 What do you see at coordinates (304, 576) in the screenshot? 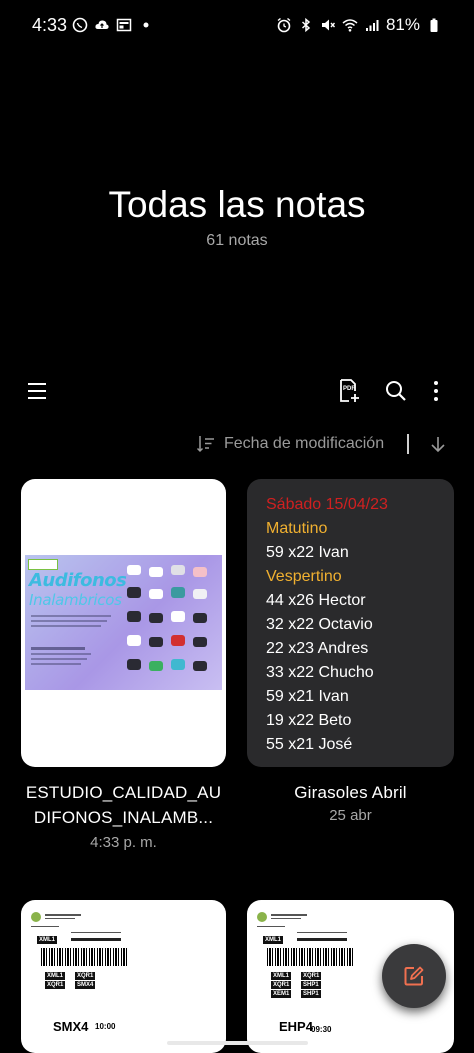
I see `note-line: Vespertino` at bounding box center [304, 576].